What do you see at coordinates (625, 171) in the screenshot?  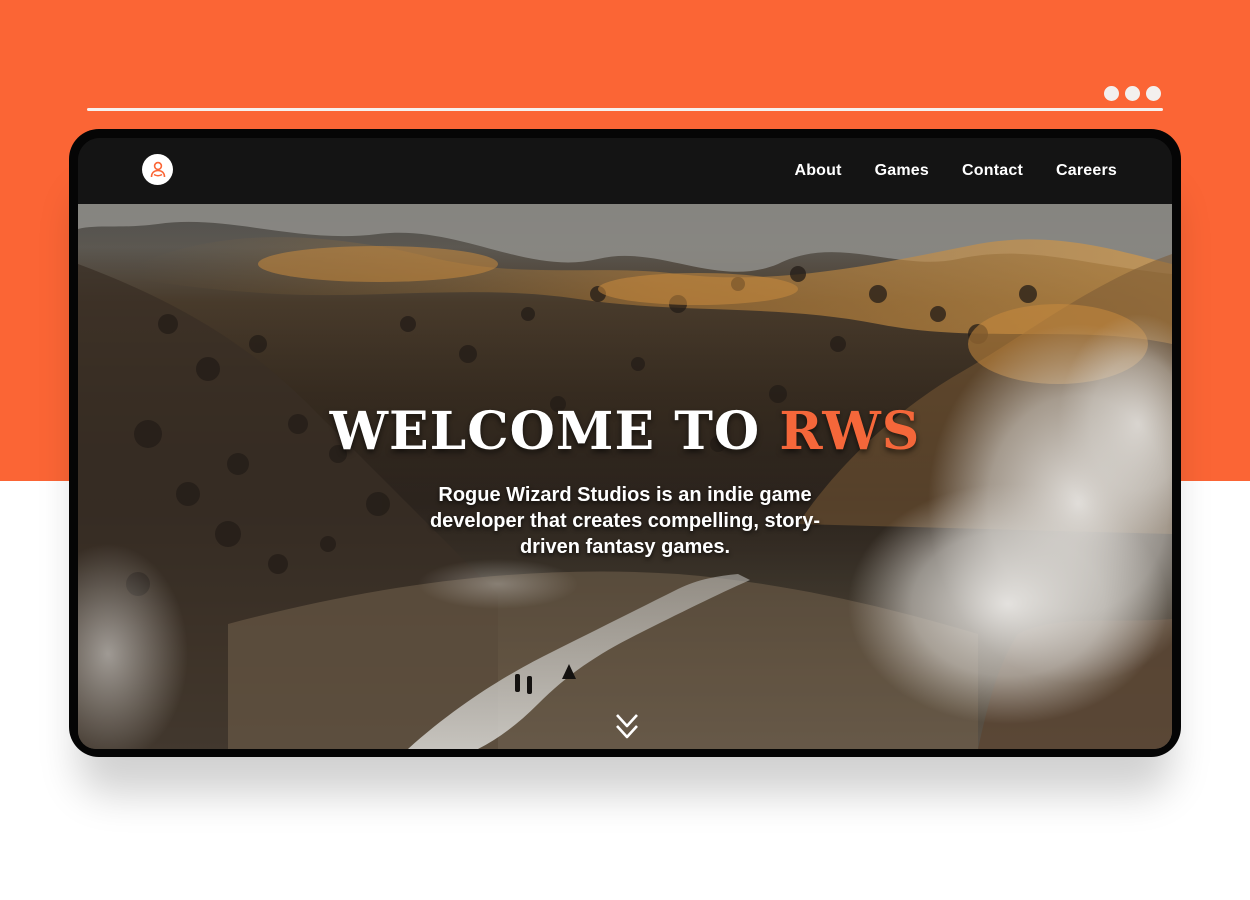 I see `navbar: About Games Contact Careers` at bounding box center [625, 171].